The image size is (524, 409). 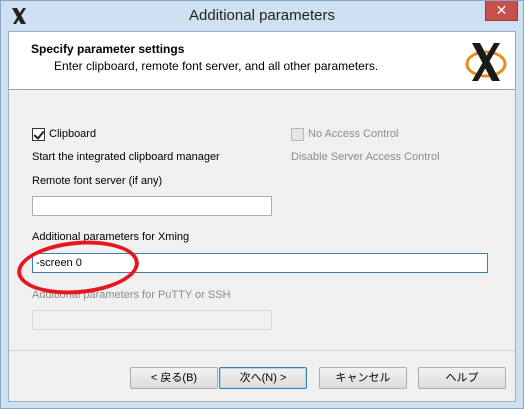 What do you see at coordinates (108, 49) in the screenshot?
I see `header-title: Specify parameter settings` at bounding box center [108, 49].